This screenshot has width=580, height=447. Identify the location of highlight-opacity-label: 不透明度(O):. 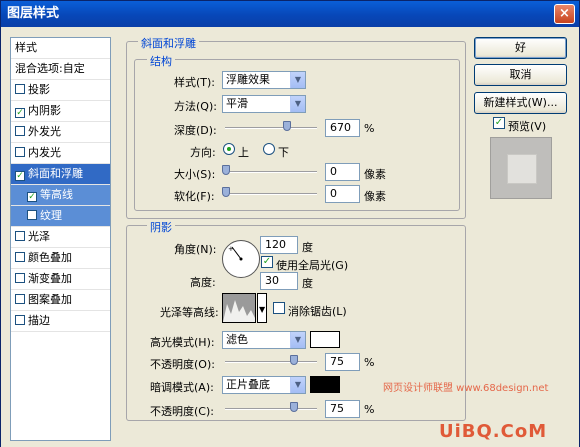
(182, 364).